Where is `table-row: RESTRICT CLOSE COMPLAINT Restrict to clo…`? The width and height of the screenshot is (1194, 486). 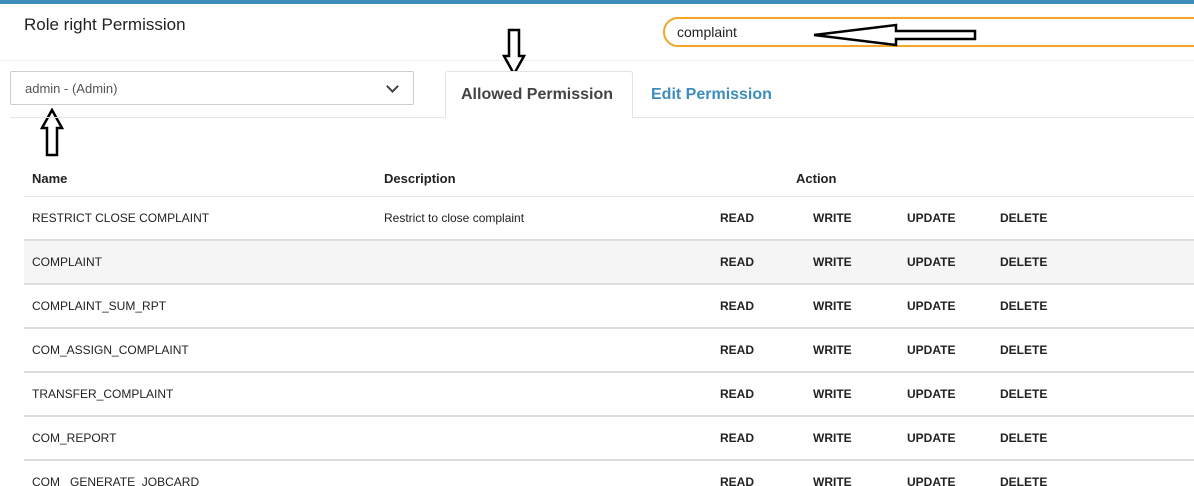
table-row: RESTRICT CLOSE COMPLAINT Restrict to clo… is located at coordinates (609, 219).